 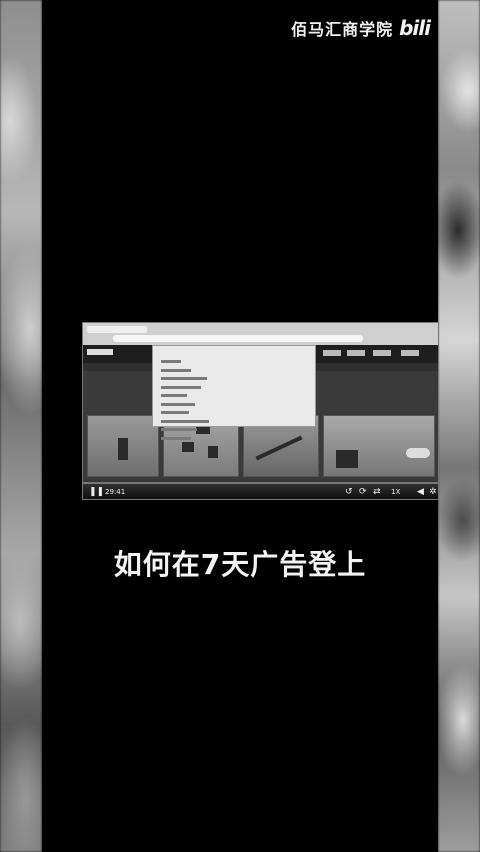 I want to click on channel-watermark: 佰马汇商学院 bili, so click(x=361, y=28).